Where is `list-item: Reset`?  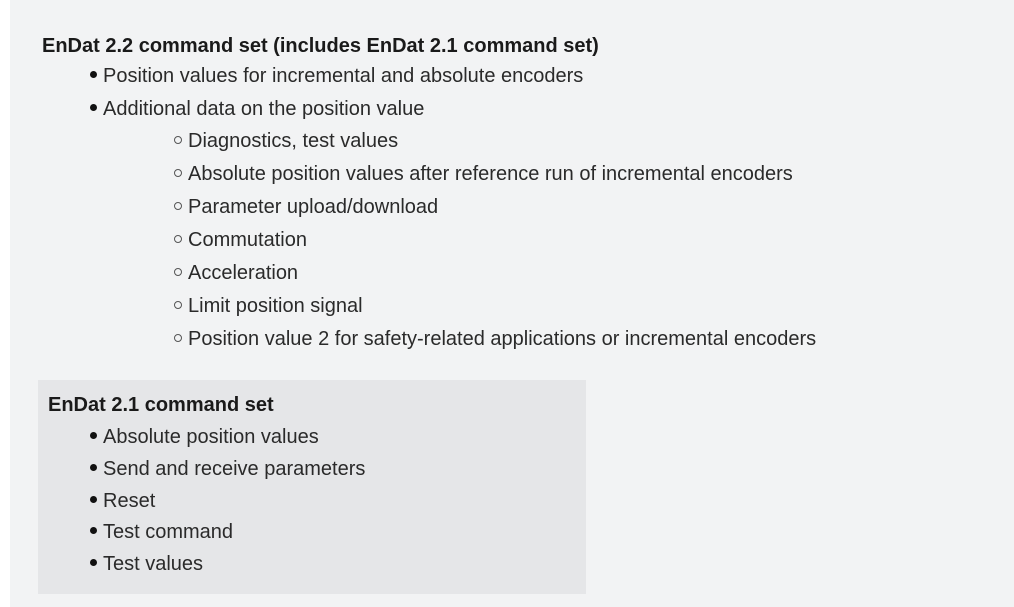 list-item: Reset is located at coordinates (122, 501).